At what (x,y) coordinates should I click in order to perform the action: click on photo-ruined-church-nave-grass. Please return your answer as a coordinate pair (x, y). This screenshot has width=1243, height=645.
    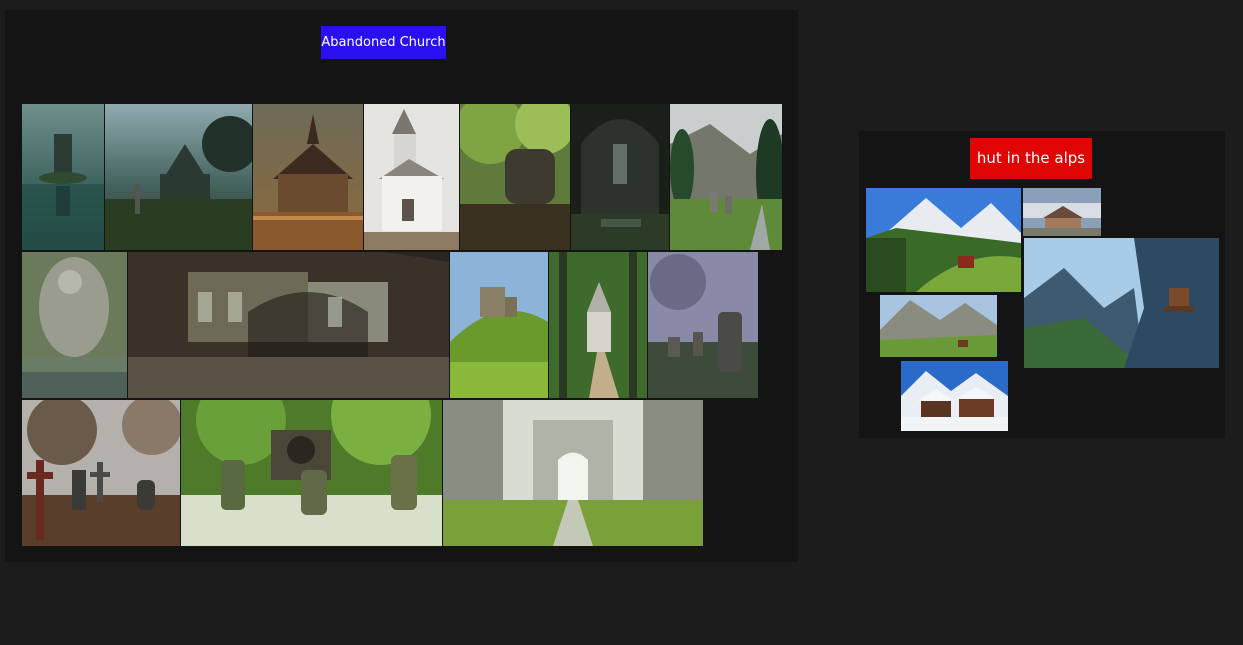
    Looking at the image, I should click on (573, 473).